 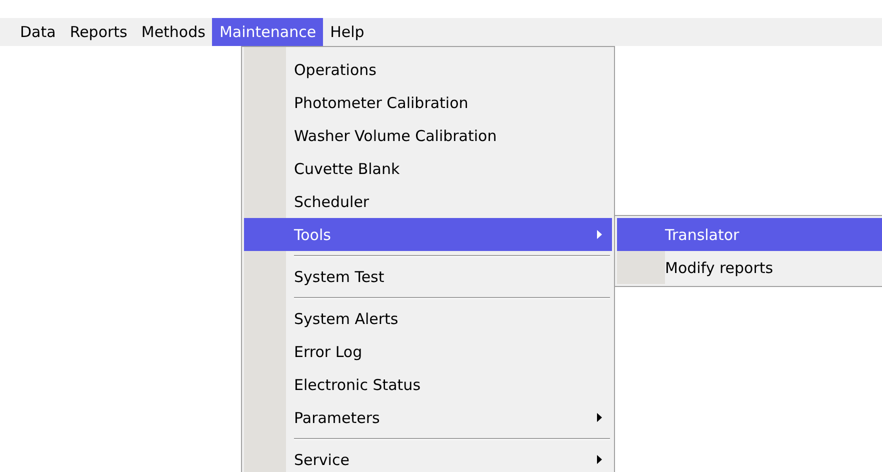 What do you see at coordinates (749, 267) in the screenshot?
I see `menu-item: Modify reports` at bounding box center [749, 267].